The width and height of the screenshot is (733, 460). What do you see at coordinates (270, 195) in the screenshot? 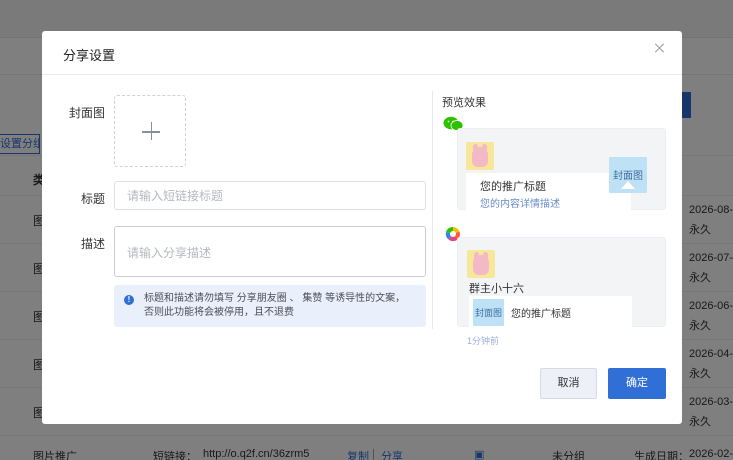
I see `title-input` at bounding box center [270, 195].